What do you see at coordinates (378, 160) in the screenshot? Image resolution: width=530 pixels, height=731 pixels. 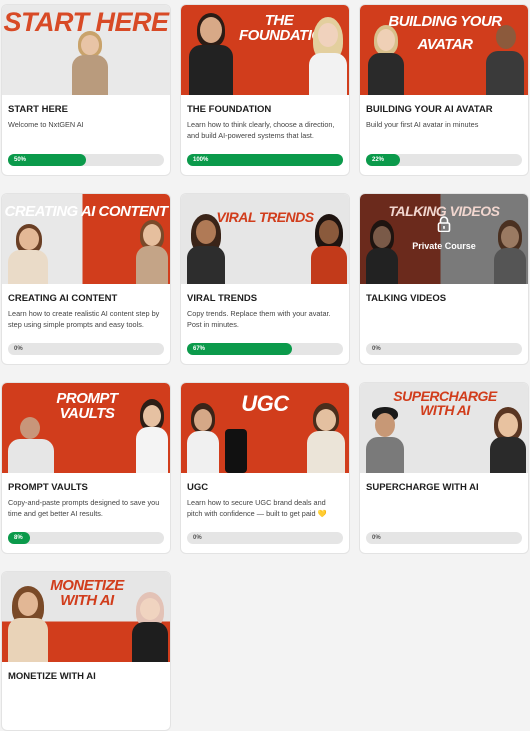 I see `progress-label: 22%` at bounding box center [378, 160].